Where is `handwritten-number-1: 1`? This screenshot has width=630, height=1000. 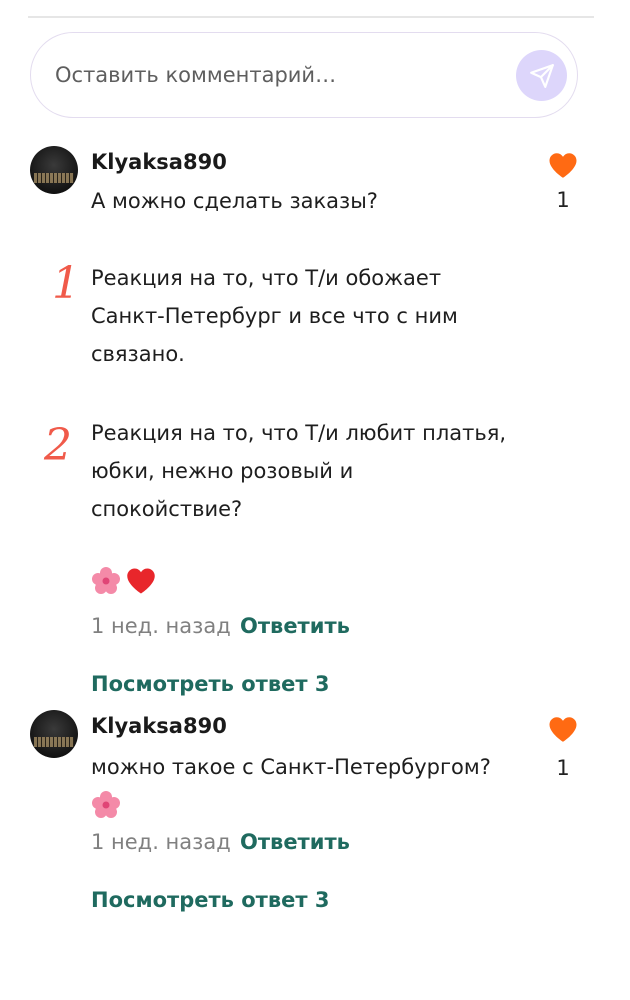 handwritten-number-1: 1 is located at coordinates (66, 283).